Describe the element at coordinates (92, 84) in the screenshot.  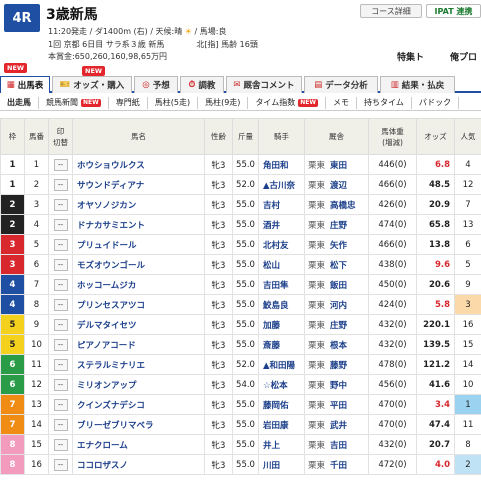
I see `tab-odds: 🎫 オッズ・購入` at that location.